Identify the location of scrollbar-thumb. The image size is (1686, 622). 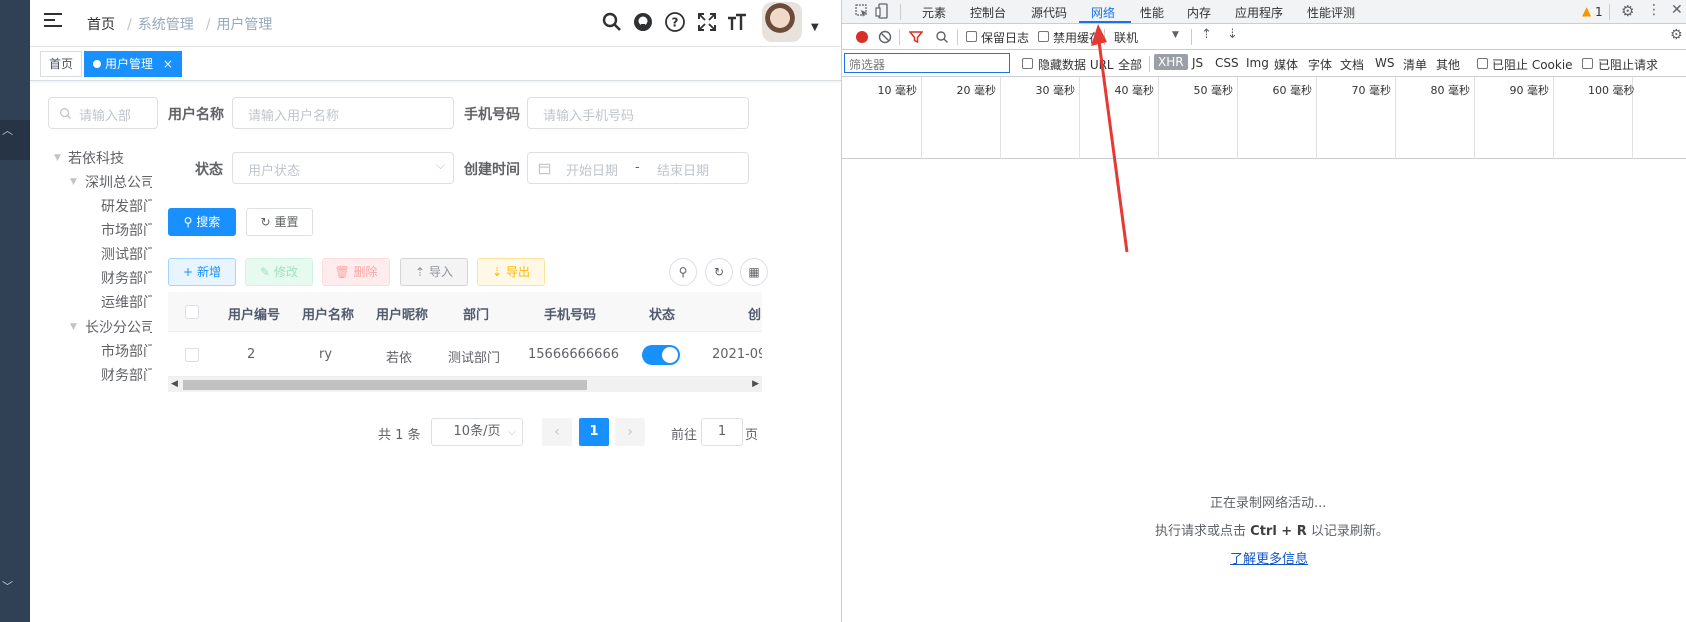
(385, 385).